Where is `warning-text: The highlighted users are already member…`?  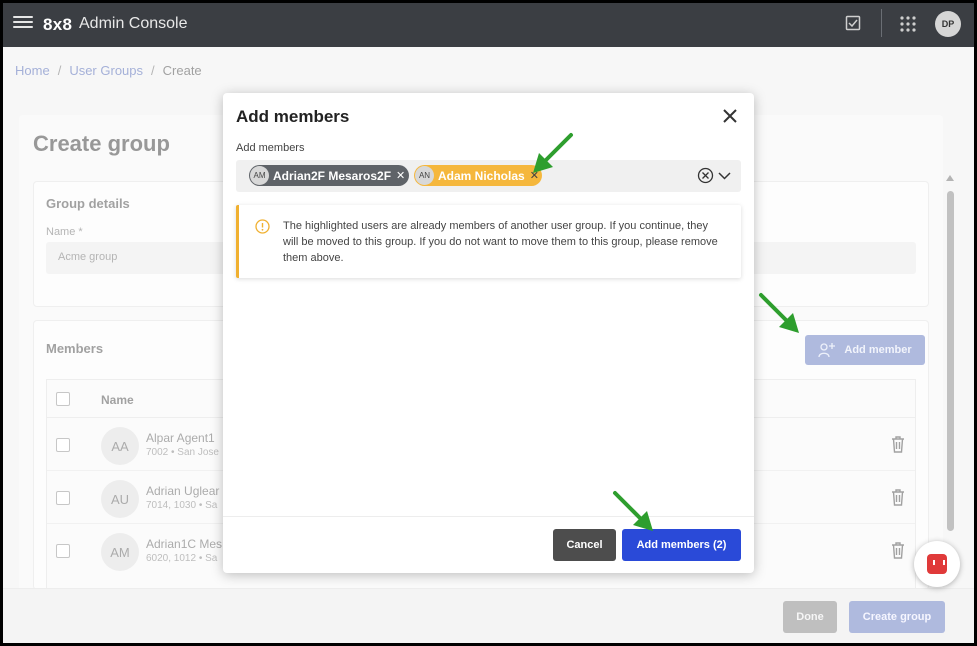
warning-text: The highlighted users are already member… is located at coordinates (500, 242).